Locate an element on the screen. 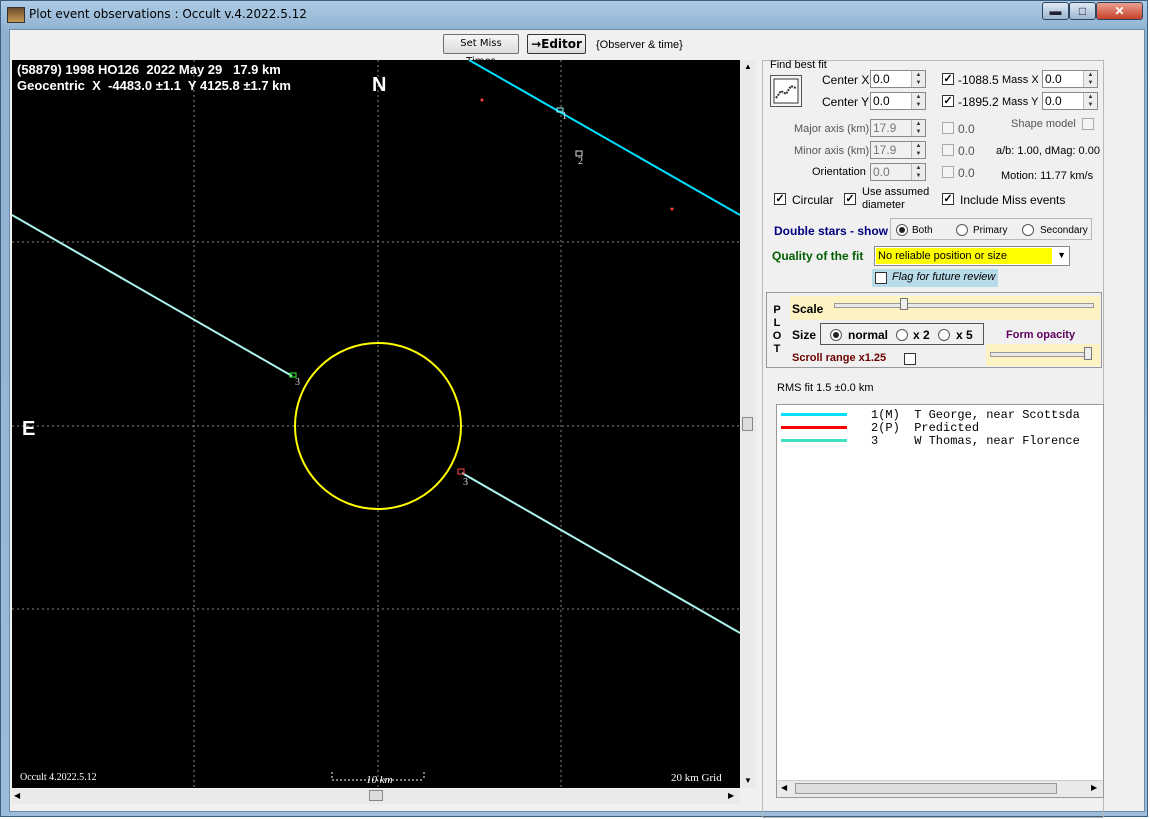 The height and width of the screenshot is (819, 1150). legend-text-2: 2(P) Predicted is located at coordinates (925, 428).